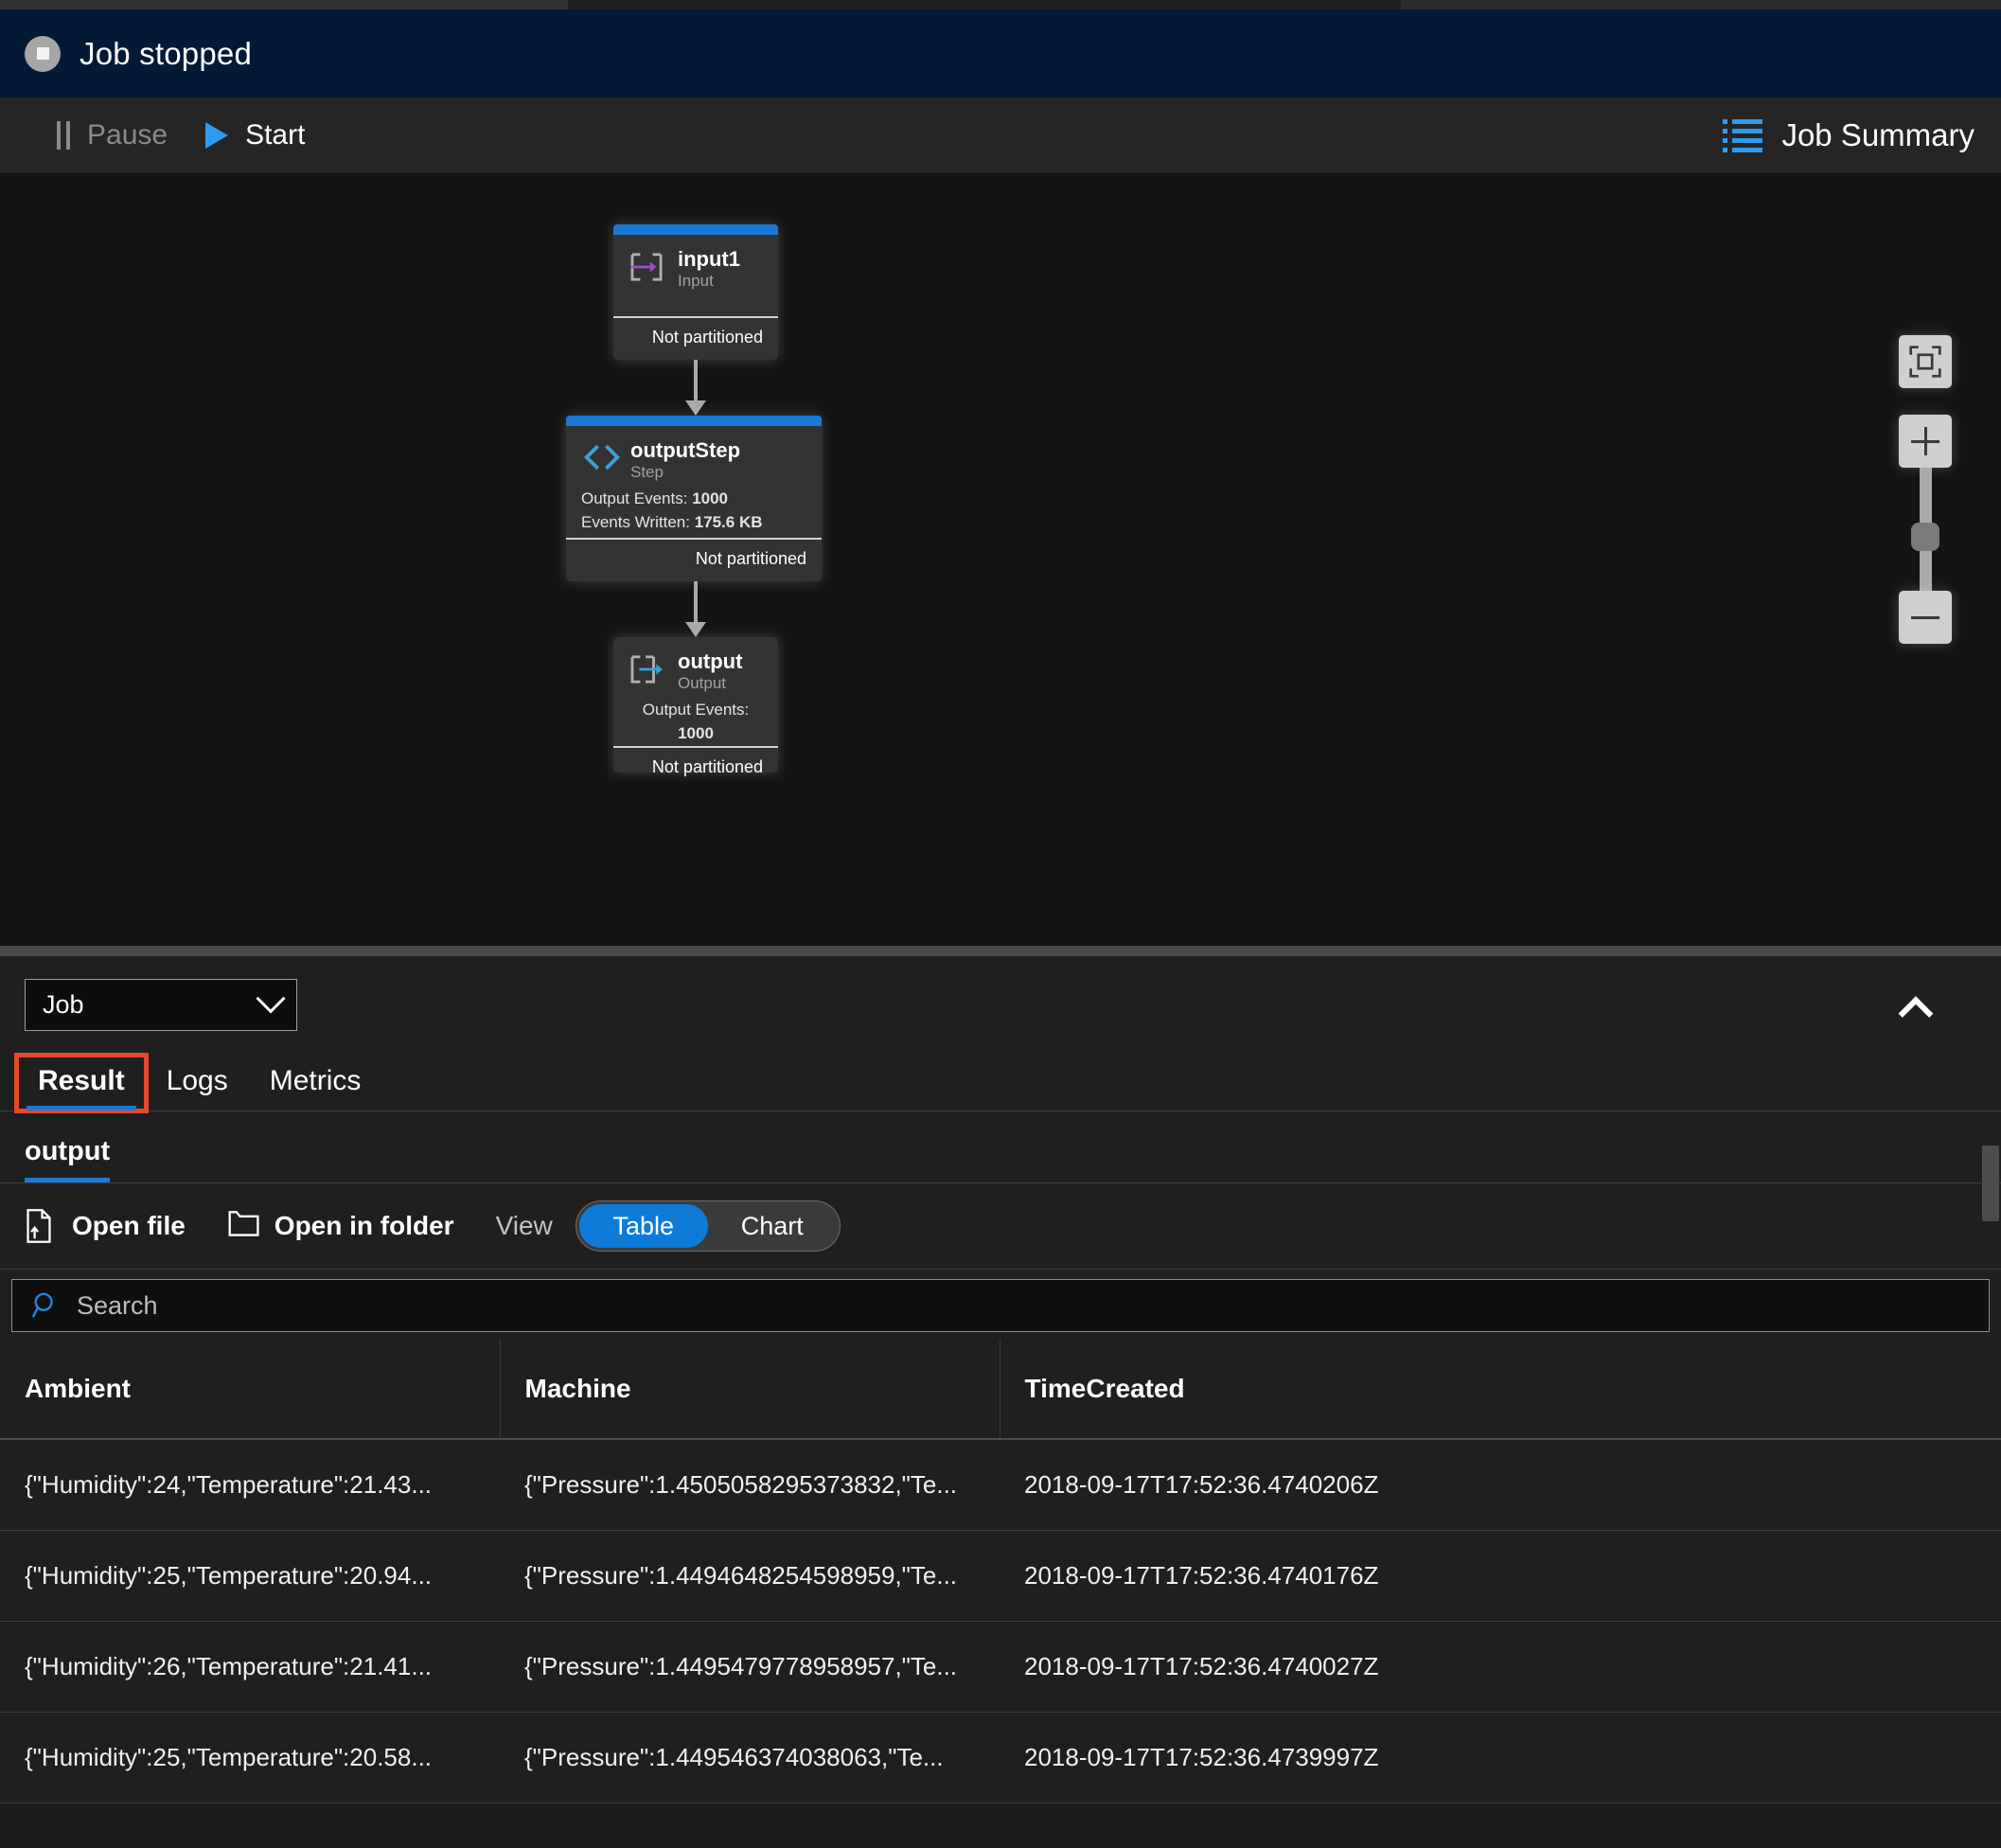  I want to click on diagram-edge-outputstep-to-output, so click(696, 602).